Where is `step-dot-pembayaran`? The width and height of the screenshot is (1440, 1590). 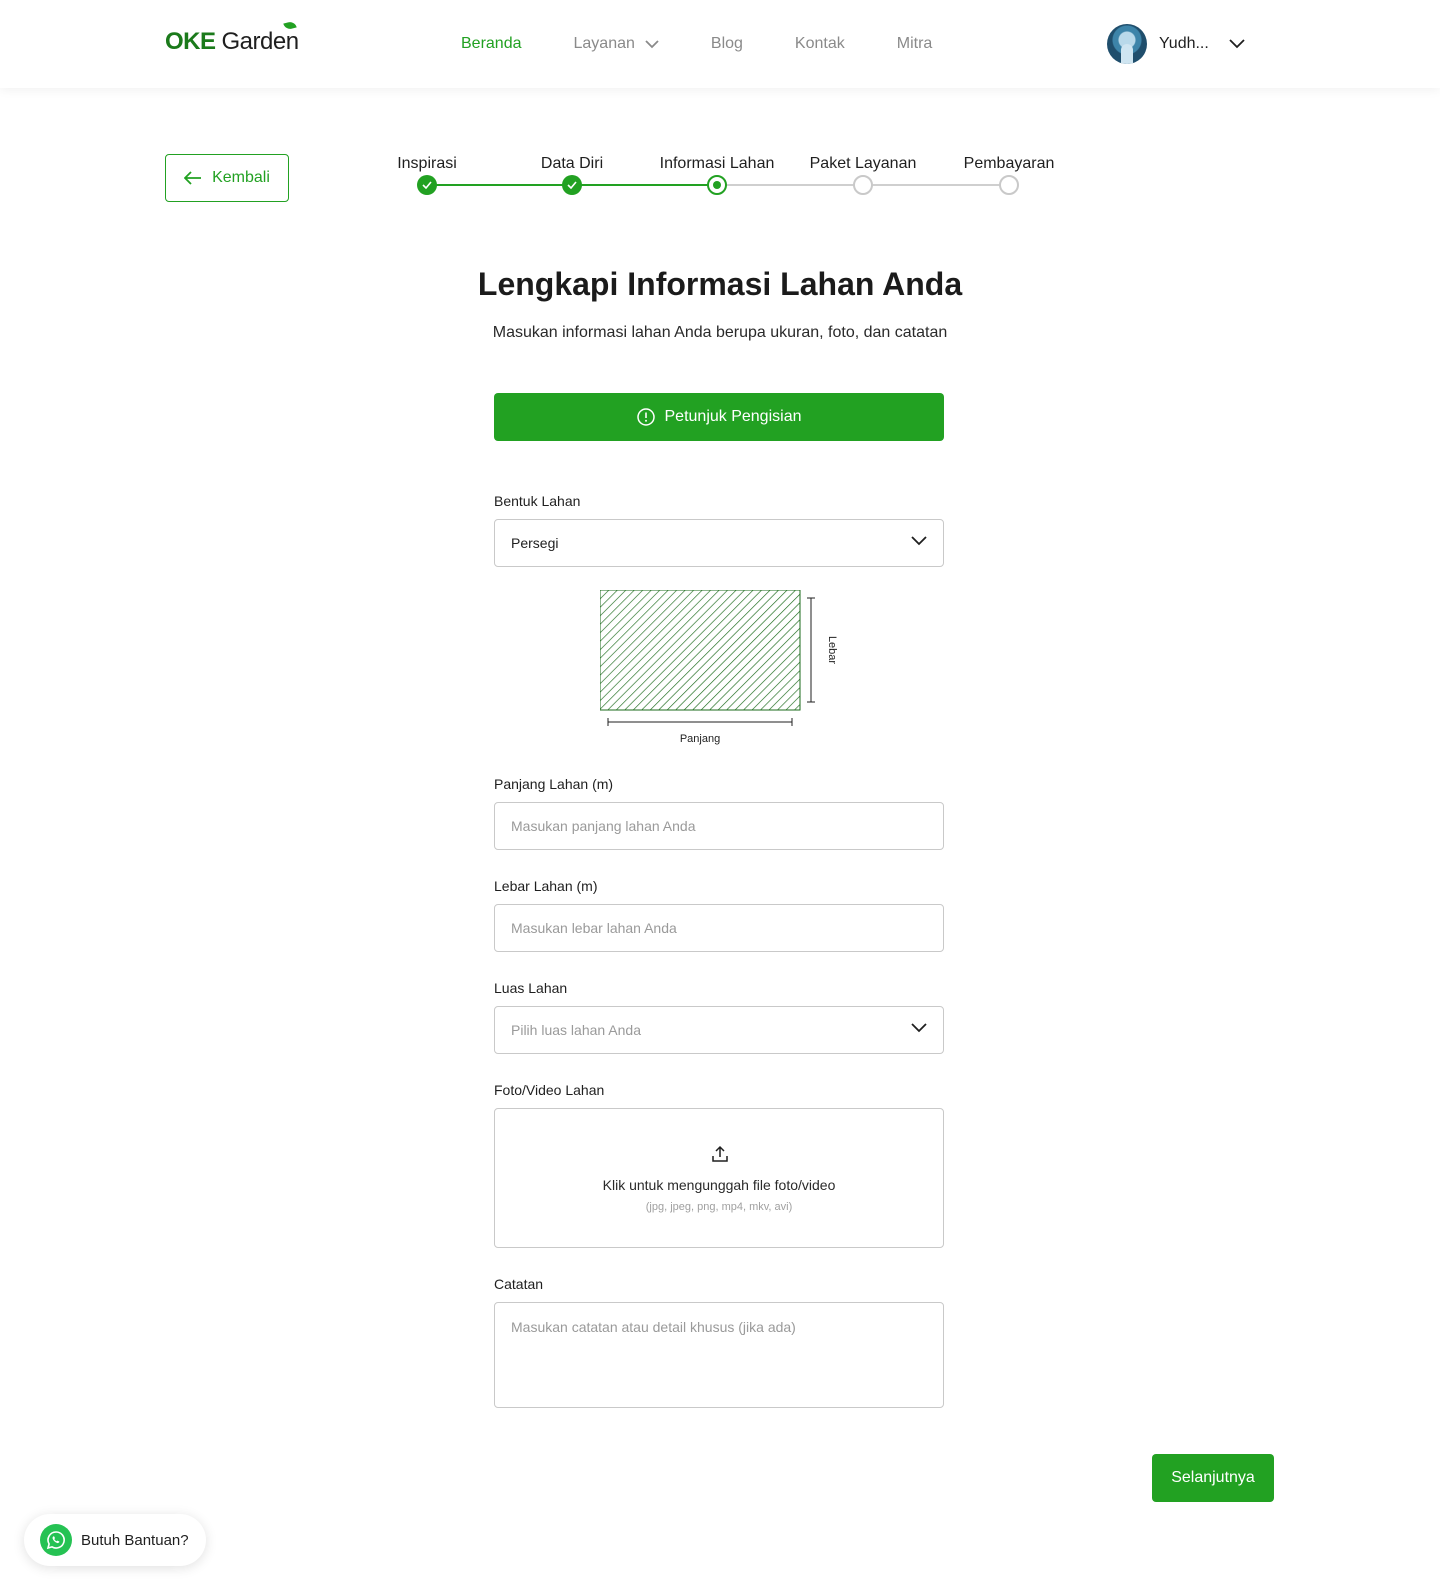
step-dot-pembayaran is located at coordinates (1009, 185).